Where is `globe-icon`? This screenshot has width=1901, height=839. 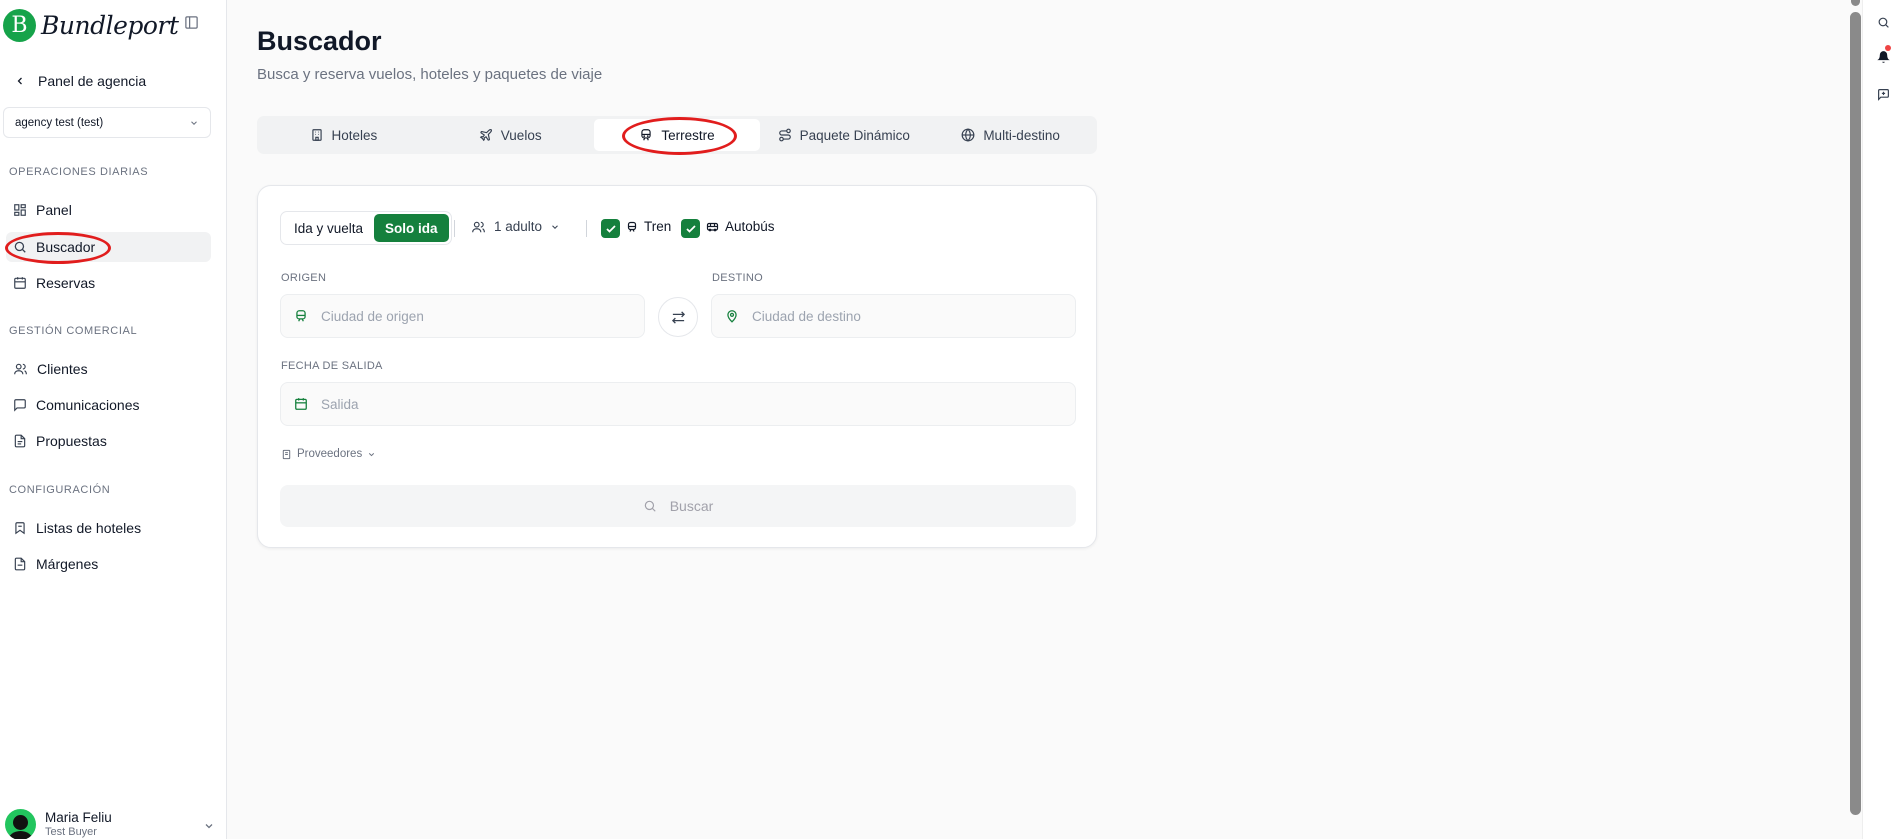
globe-icon is located at coordinates (968, 135).